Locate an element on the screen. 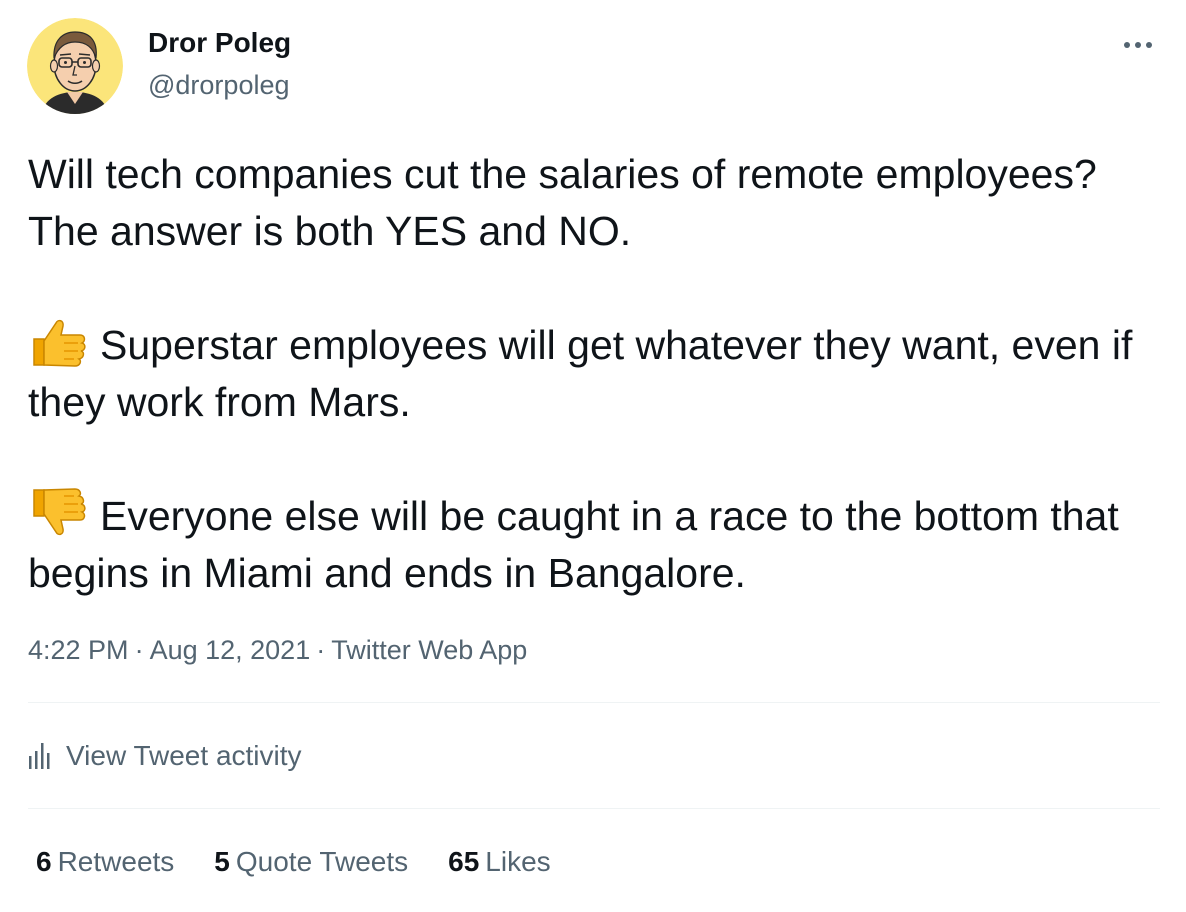 This screenshot has width=1186, height=912. tweet-time: 4:22 PM is located at coordinates (78, 650).